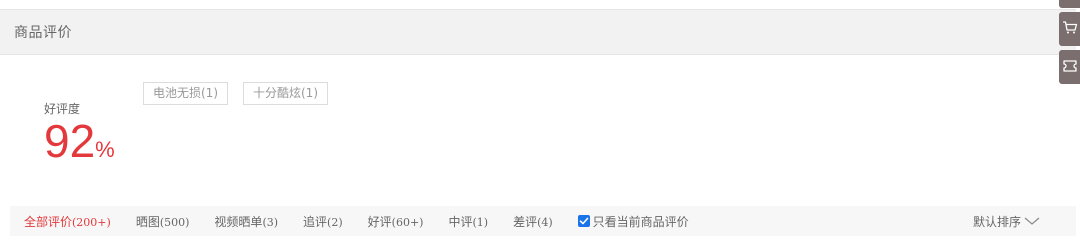  Describe the element at coordinates (185, 93) in the screenshot. I see `review-tag: 电池无损(1)` at that location.